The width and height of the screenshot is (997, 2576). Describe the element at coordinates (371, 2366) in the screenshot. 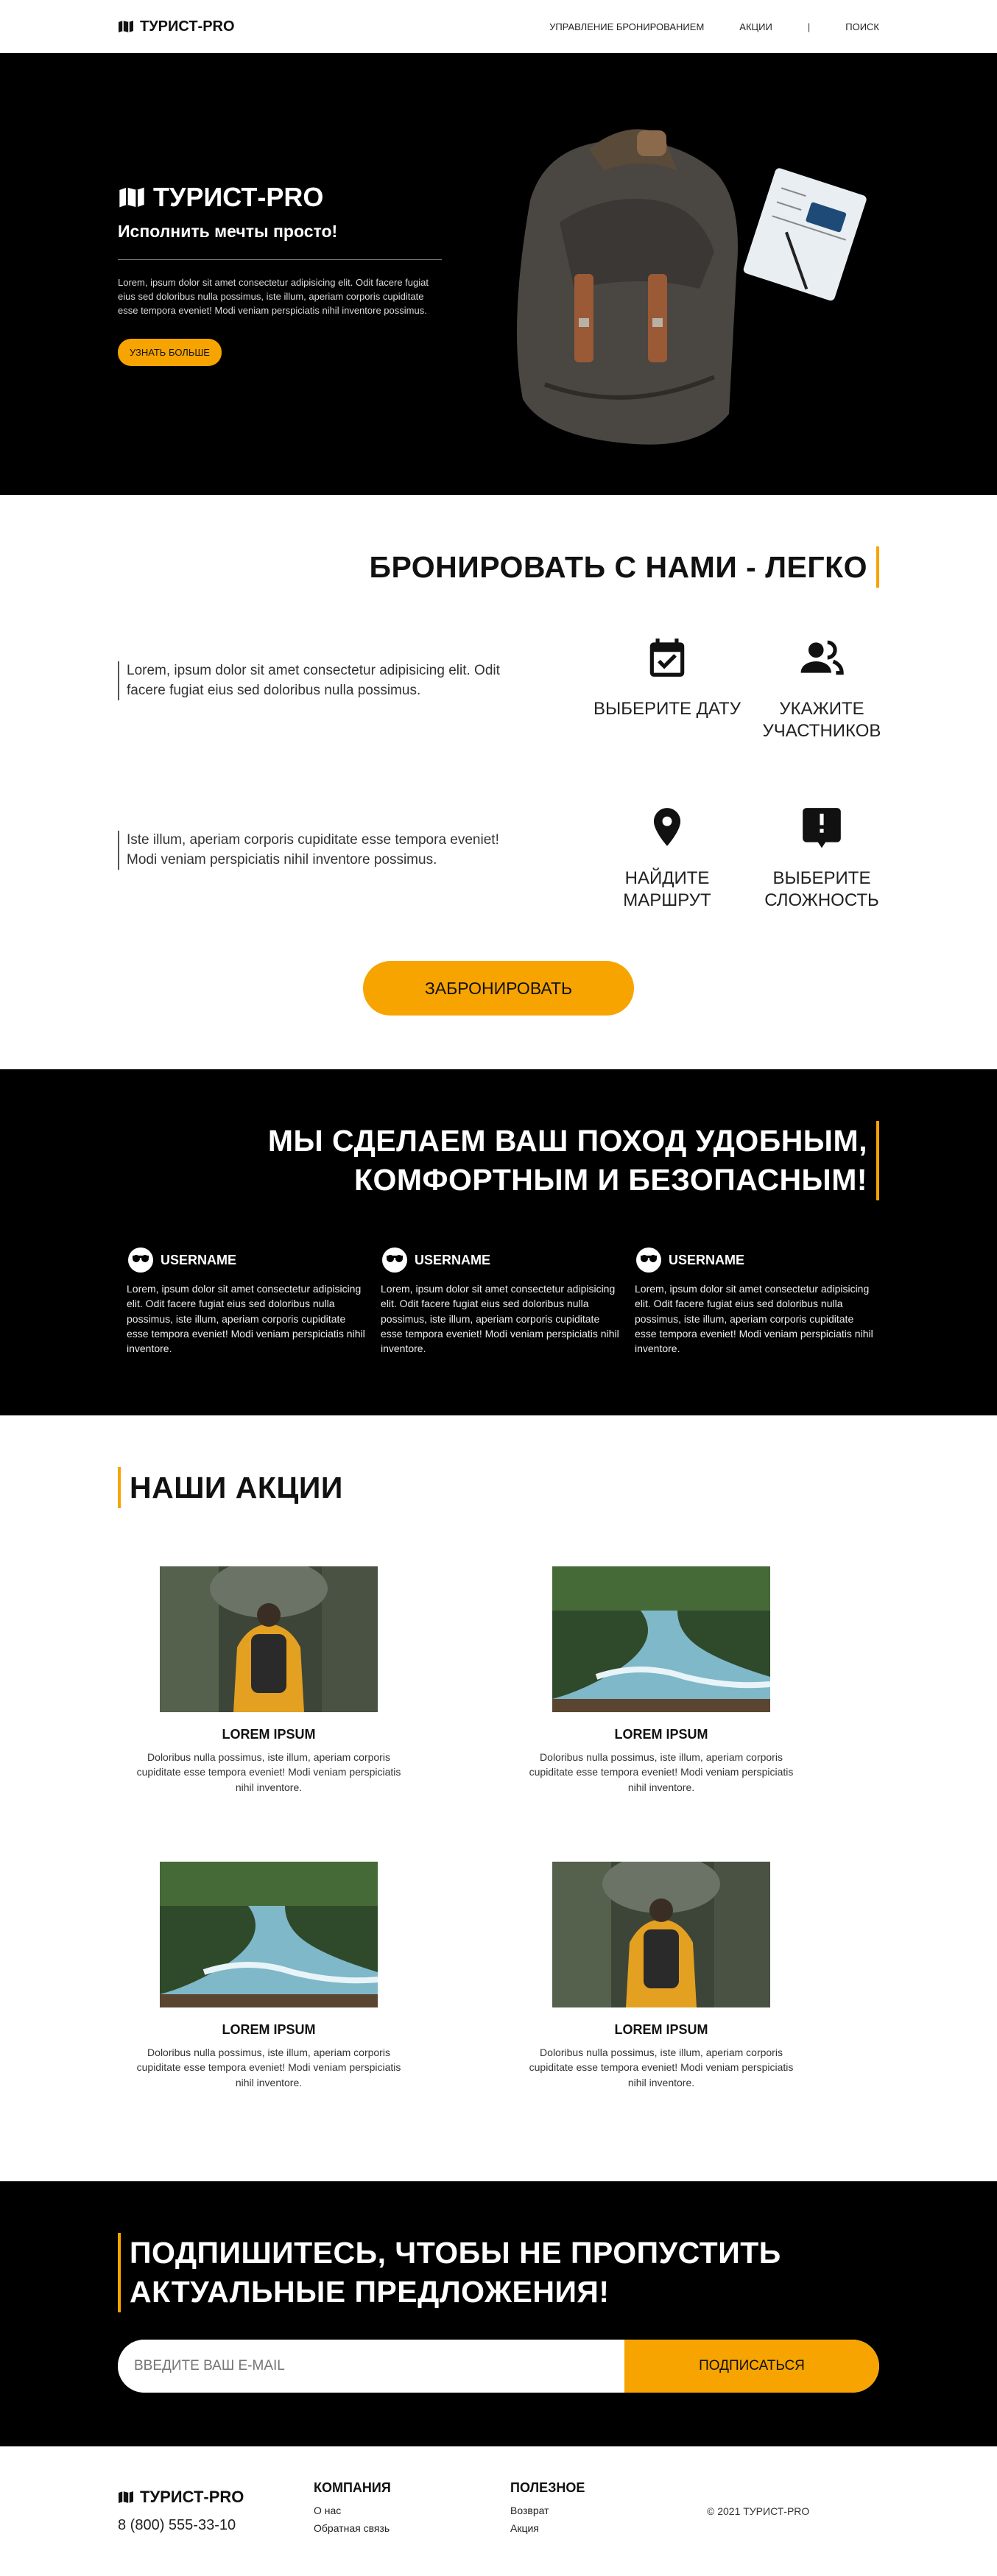

I see `email-input` at that location.